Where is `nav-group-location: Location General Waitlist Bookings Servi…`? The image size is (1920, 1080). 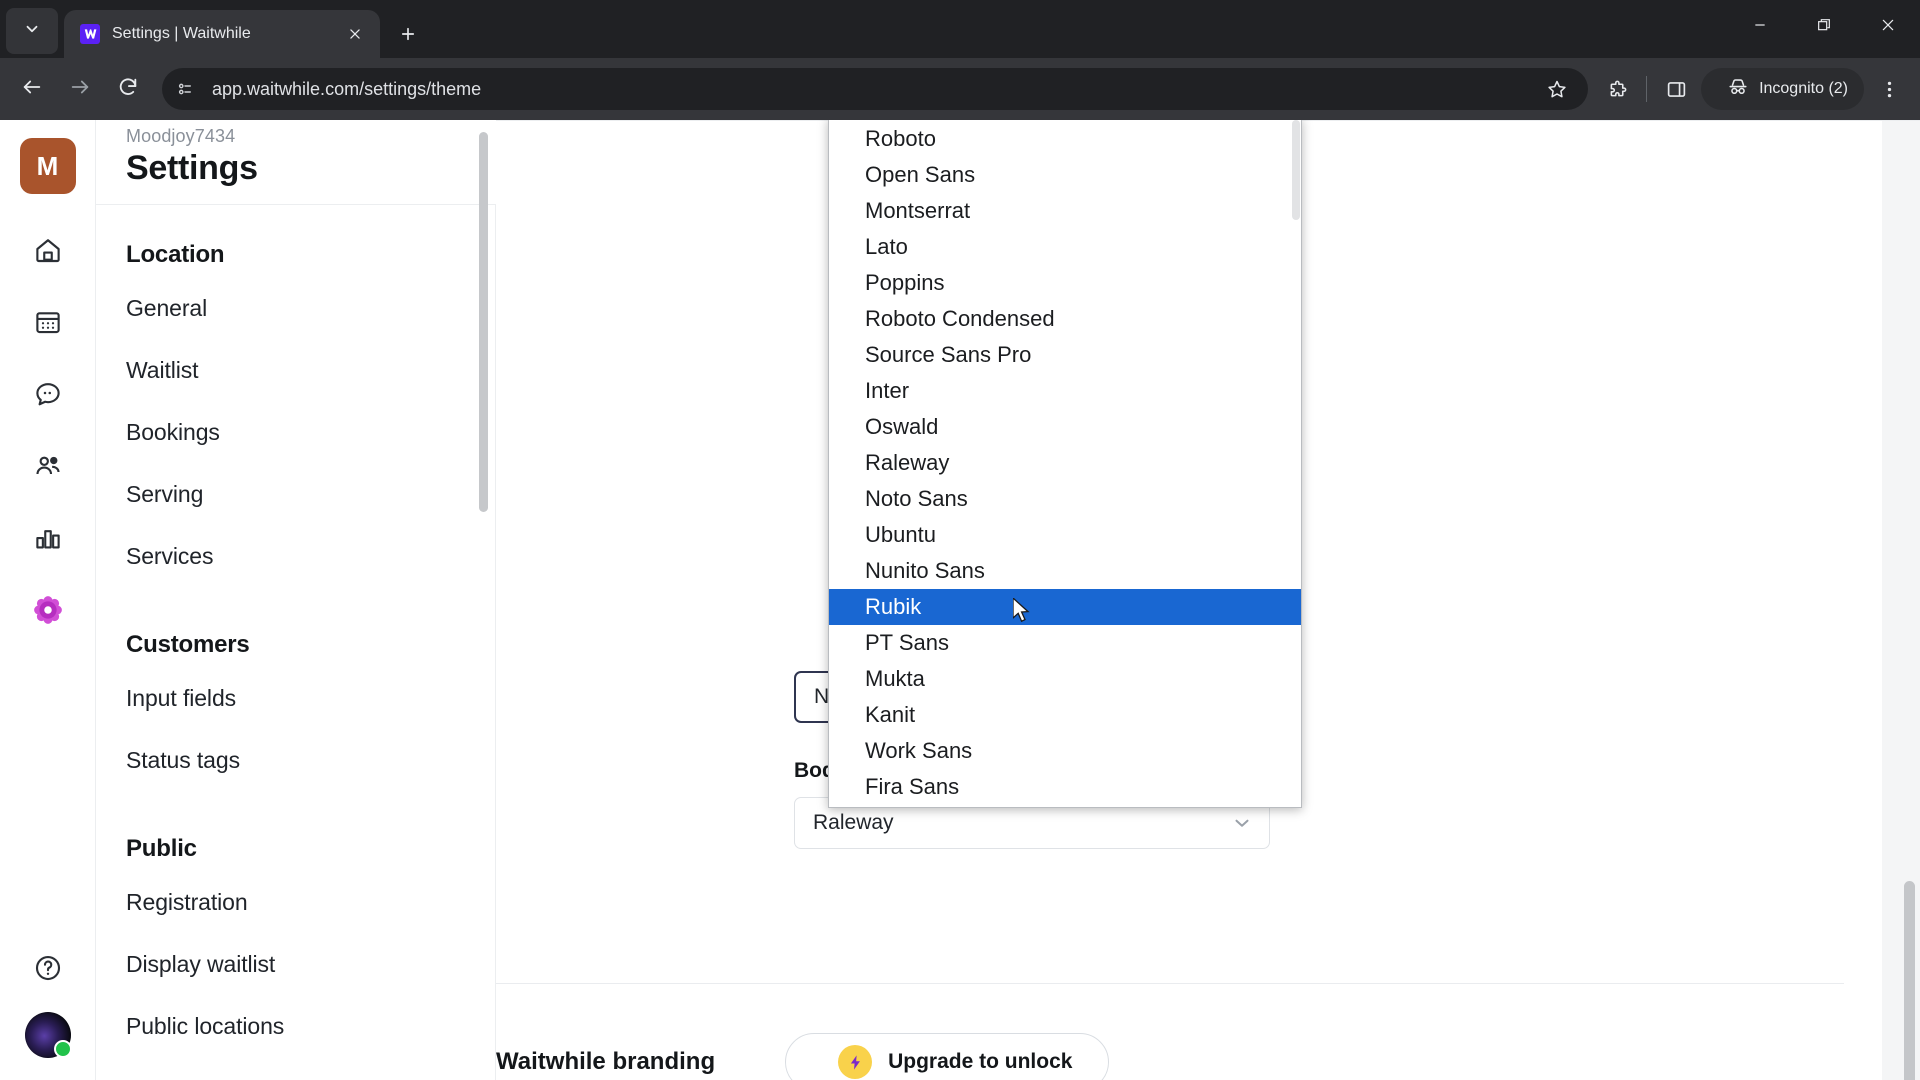 nav-group-location: Location General Waitlist Bookings Servi… is located at coordinates (310, 405).